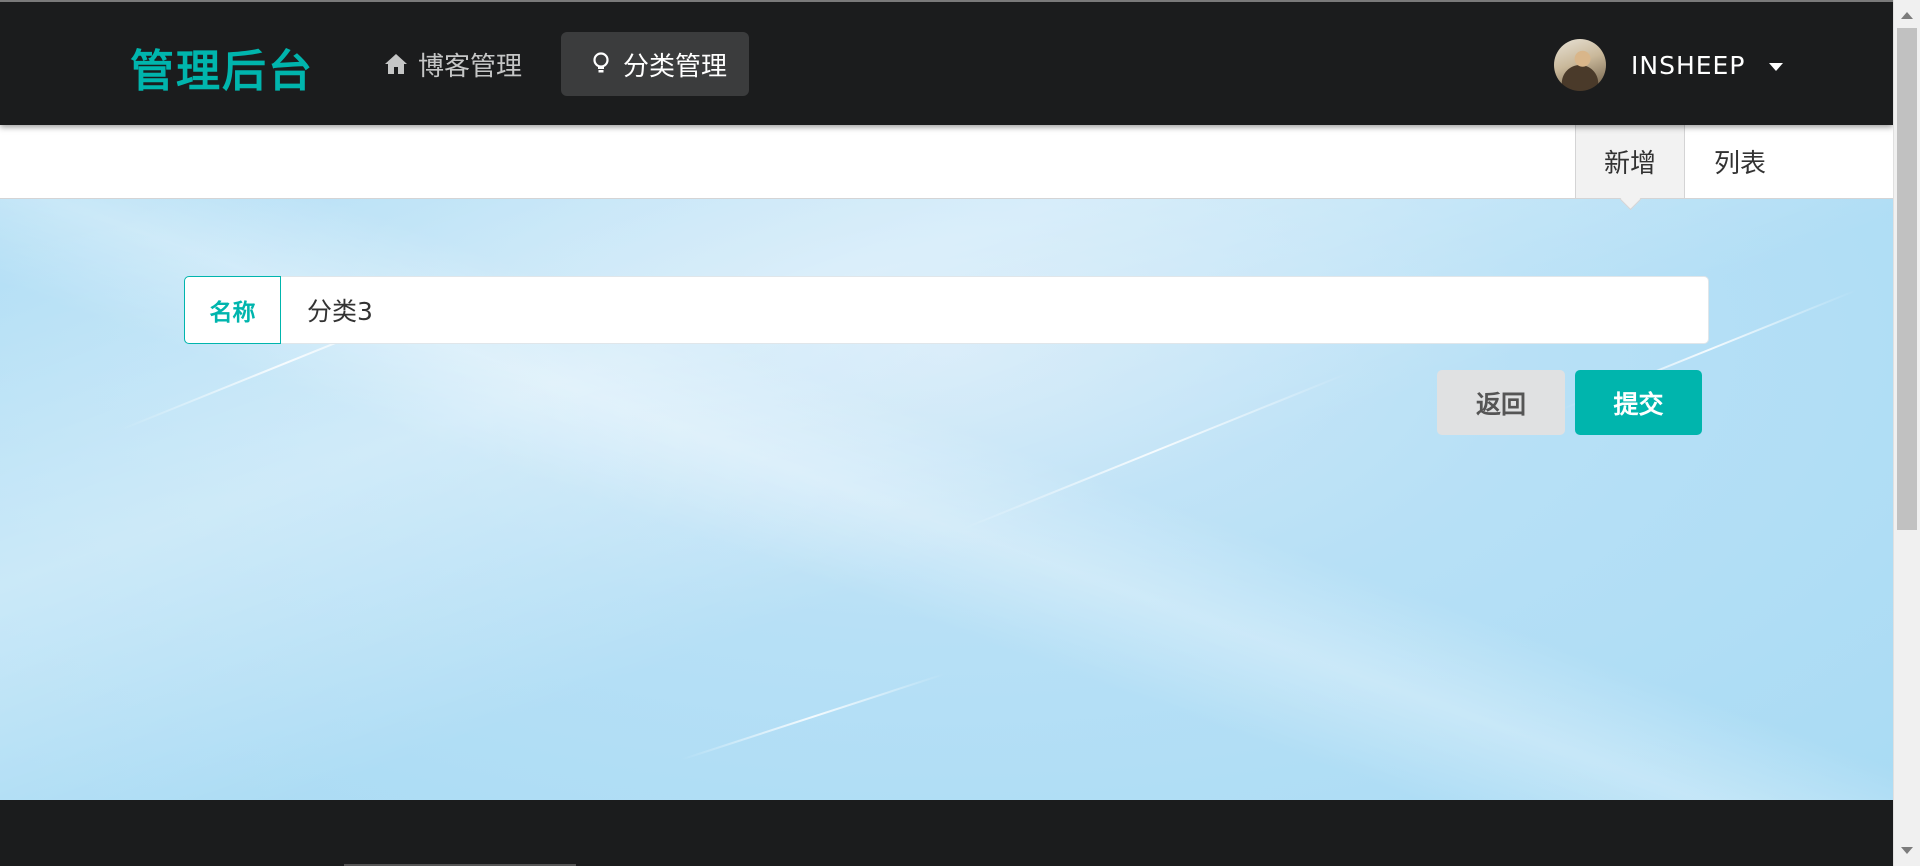  I want to click on user-menu: INSHEEP, so click(1669, 65).